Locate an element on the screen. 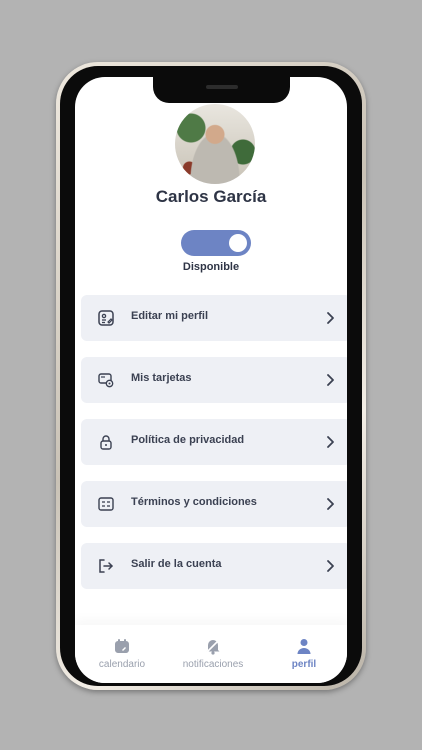 This screenshot has width=422, height=750. menu-item-logout: Salir de la cuenta is located at coordinates (214, 566).